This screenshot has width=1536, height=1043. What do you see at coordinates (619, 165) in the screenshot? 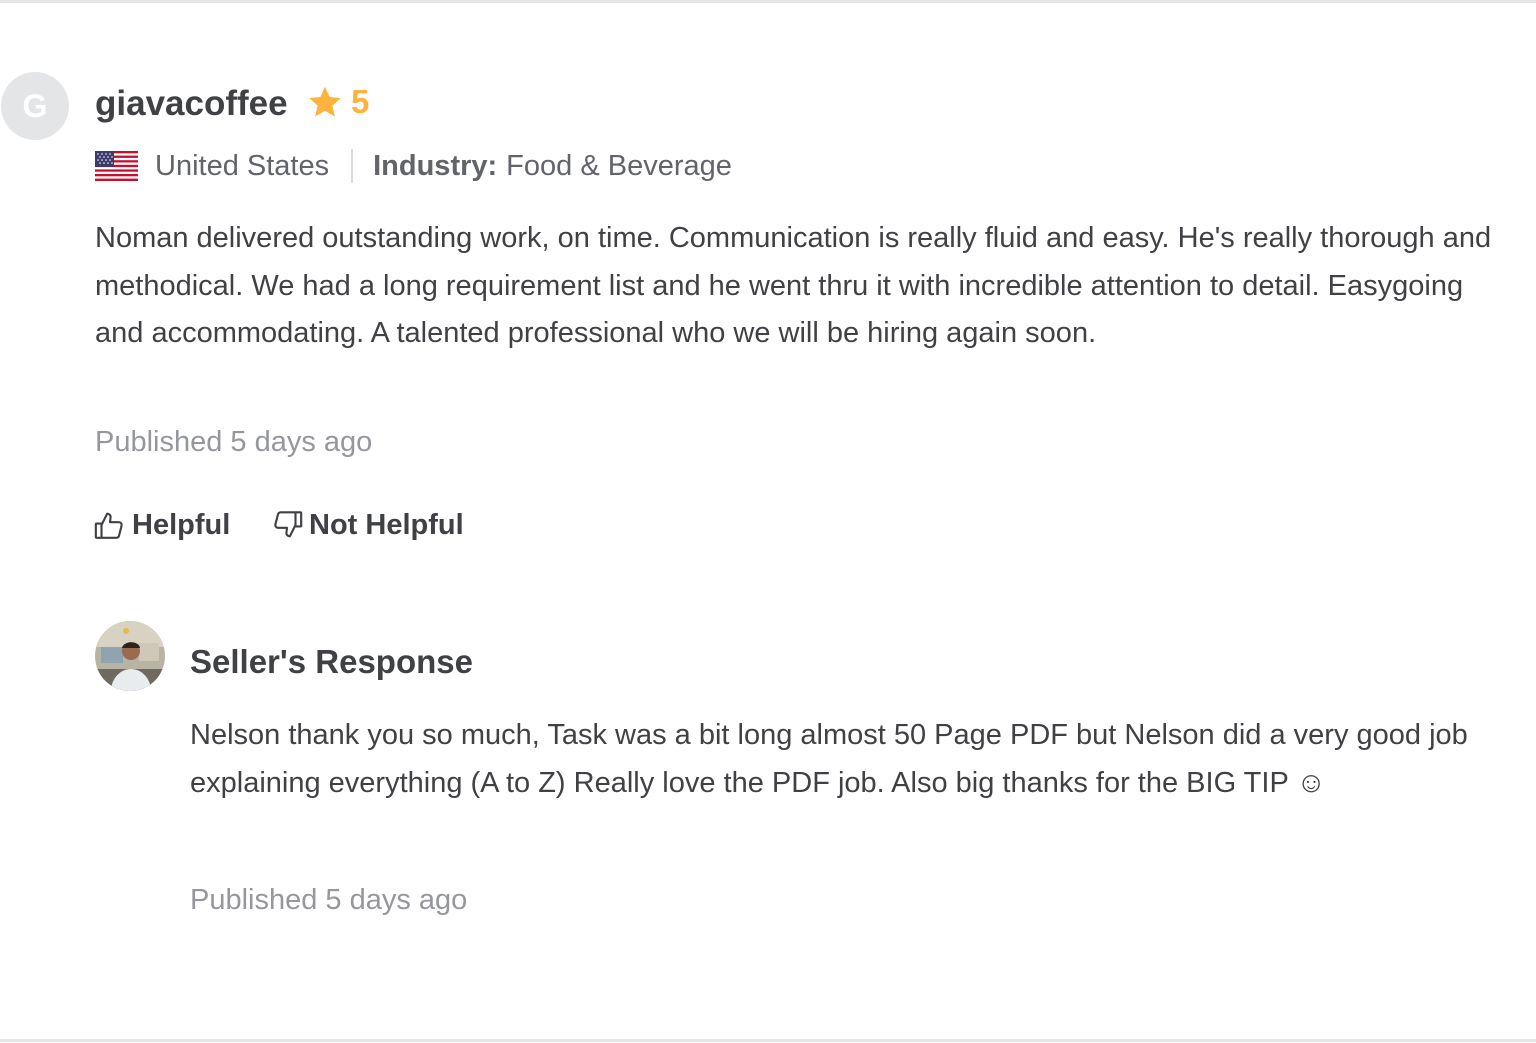
I see `industry-value: Food & Beverage` at bounding box center [619, 165].